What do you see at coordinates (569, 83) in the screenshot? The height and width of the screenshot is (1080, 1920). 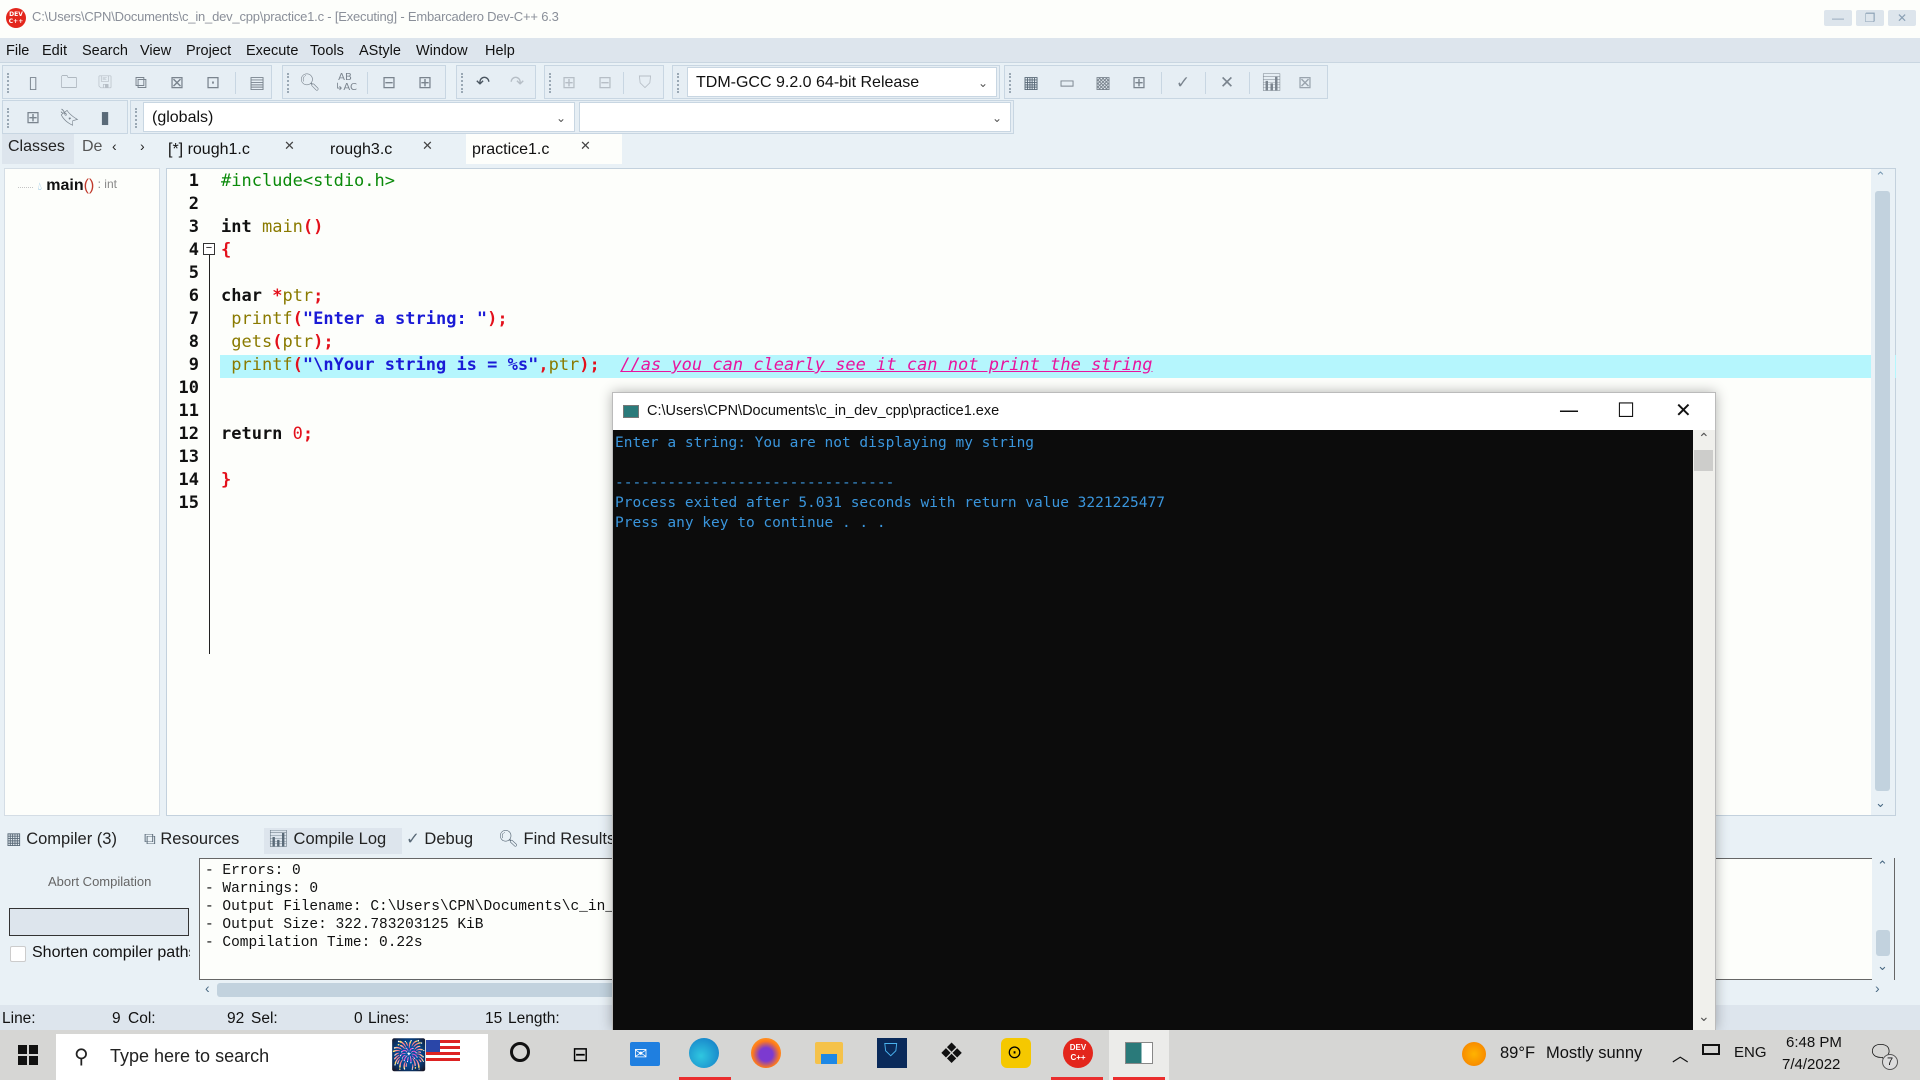 I see `add-to-project-icon: ⊞` at bounding box center [569, 83].